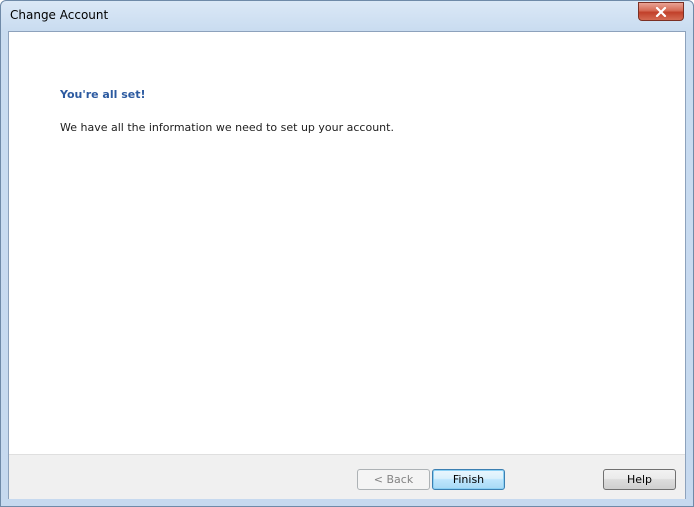  What do you see at coordinates (59, 15) in the screenshot?
I see `window-title: Change Account` at bounding box center [59, 15].